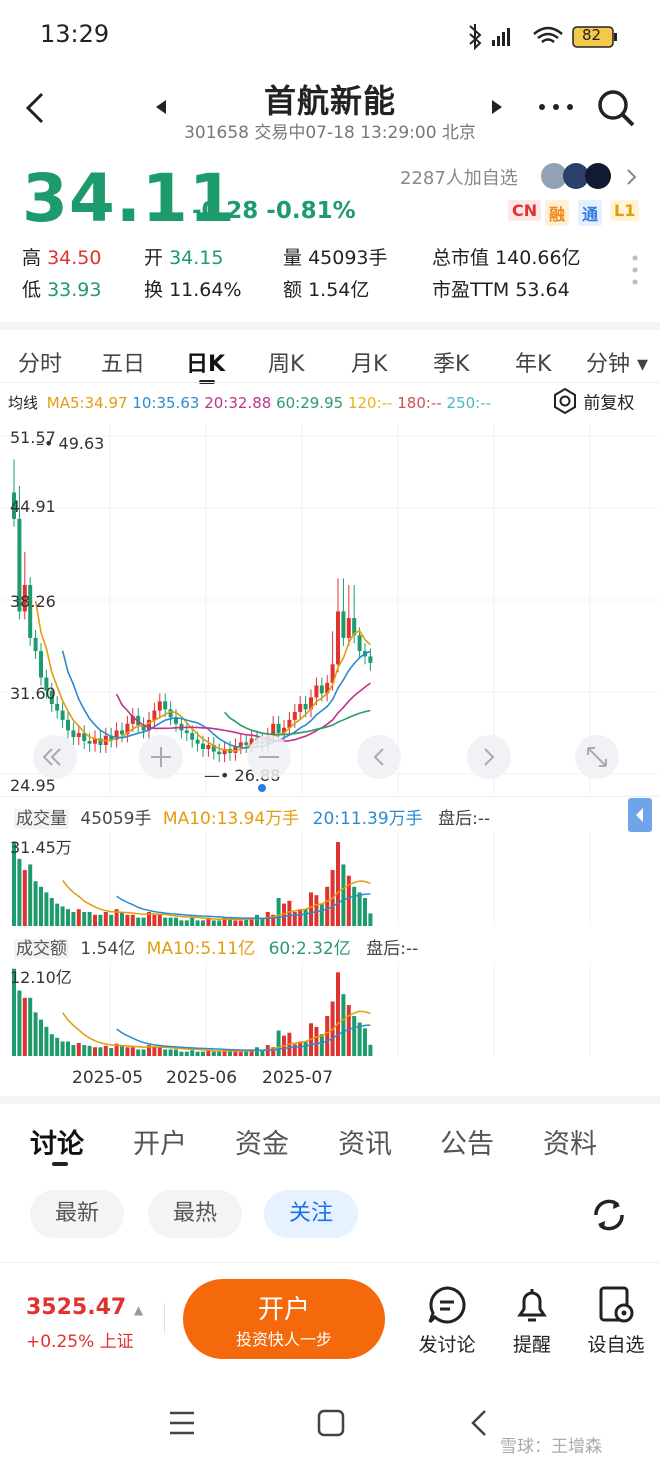  I want to click on filter-latest: 最新, so click(77, 1214).